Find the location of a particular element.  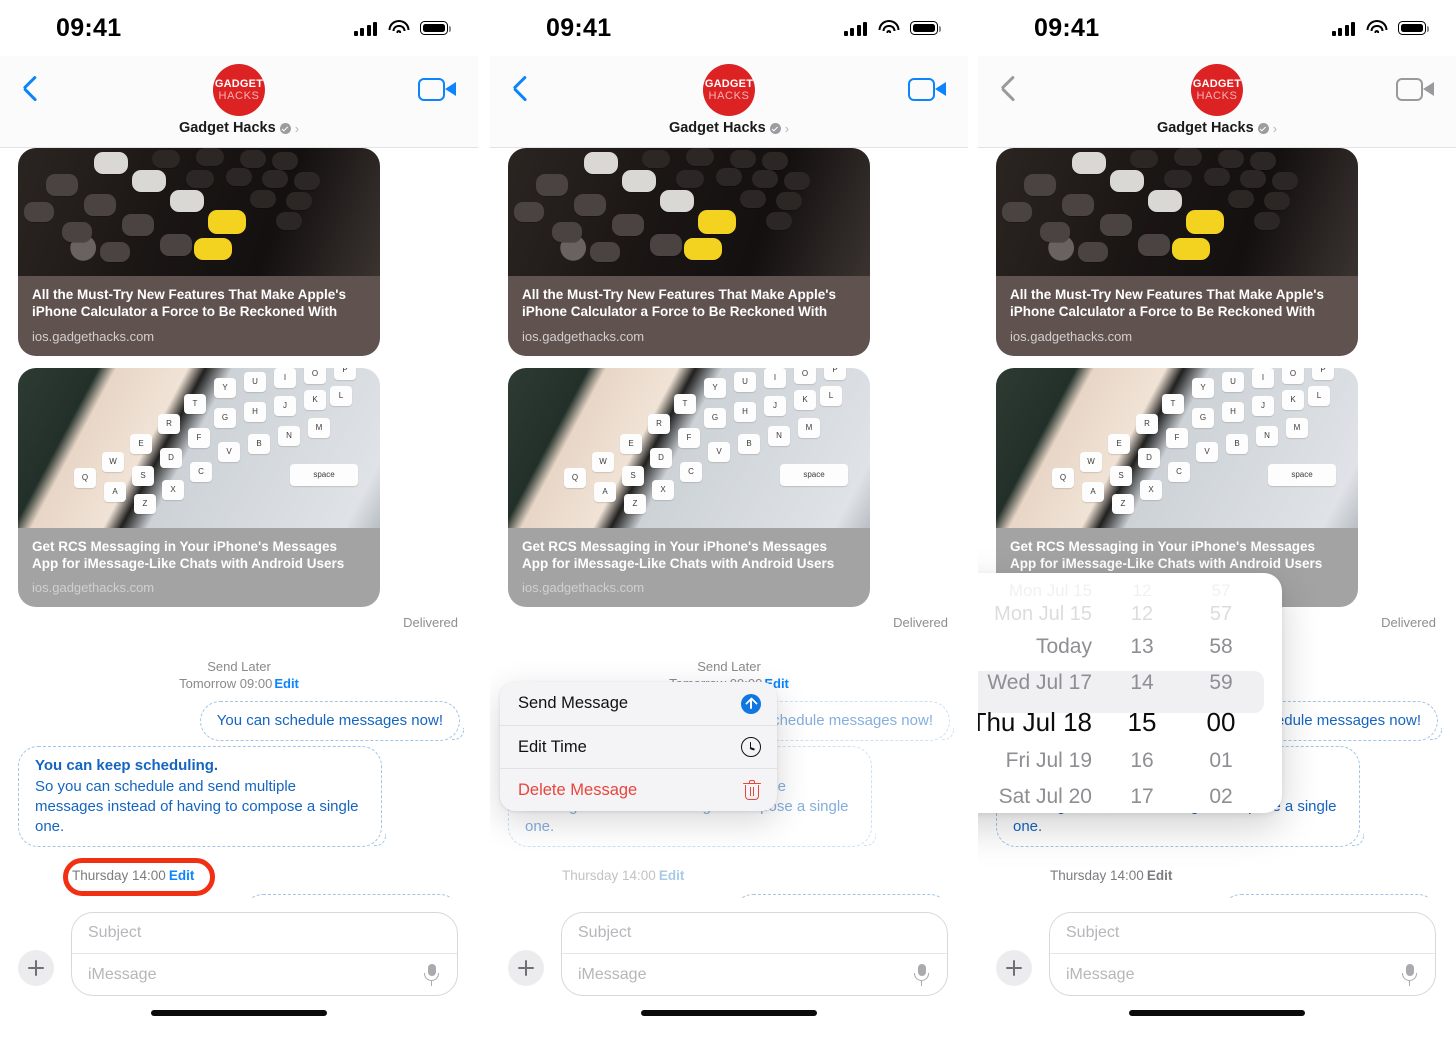

battery-full-icon is located at coordinates (1413, 28).